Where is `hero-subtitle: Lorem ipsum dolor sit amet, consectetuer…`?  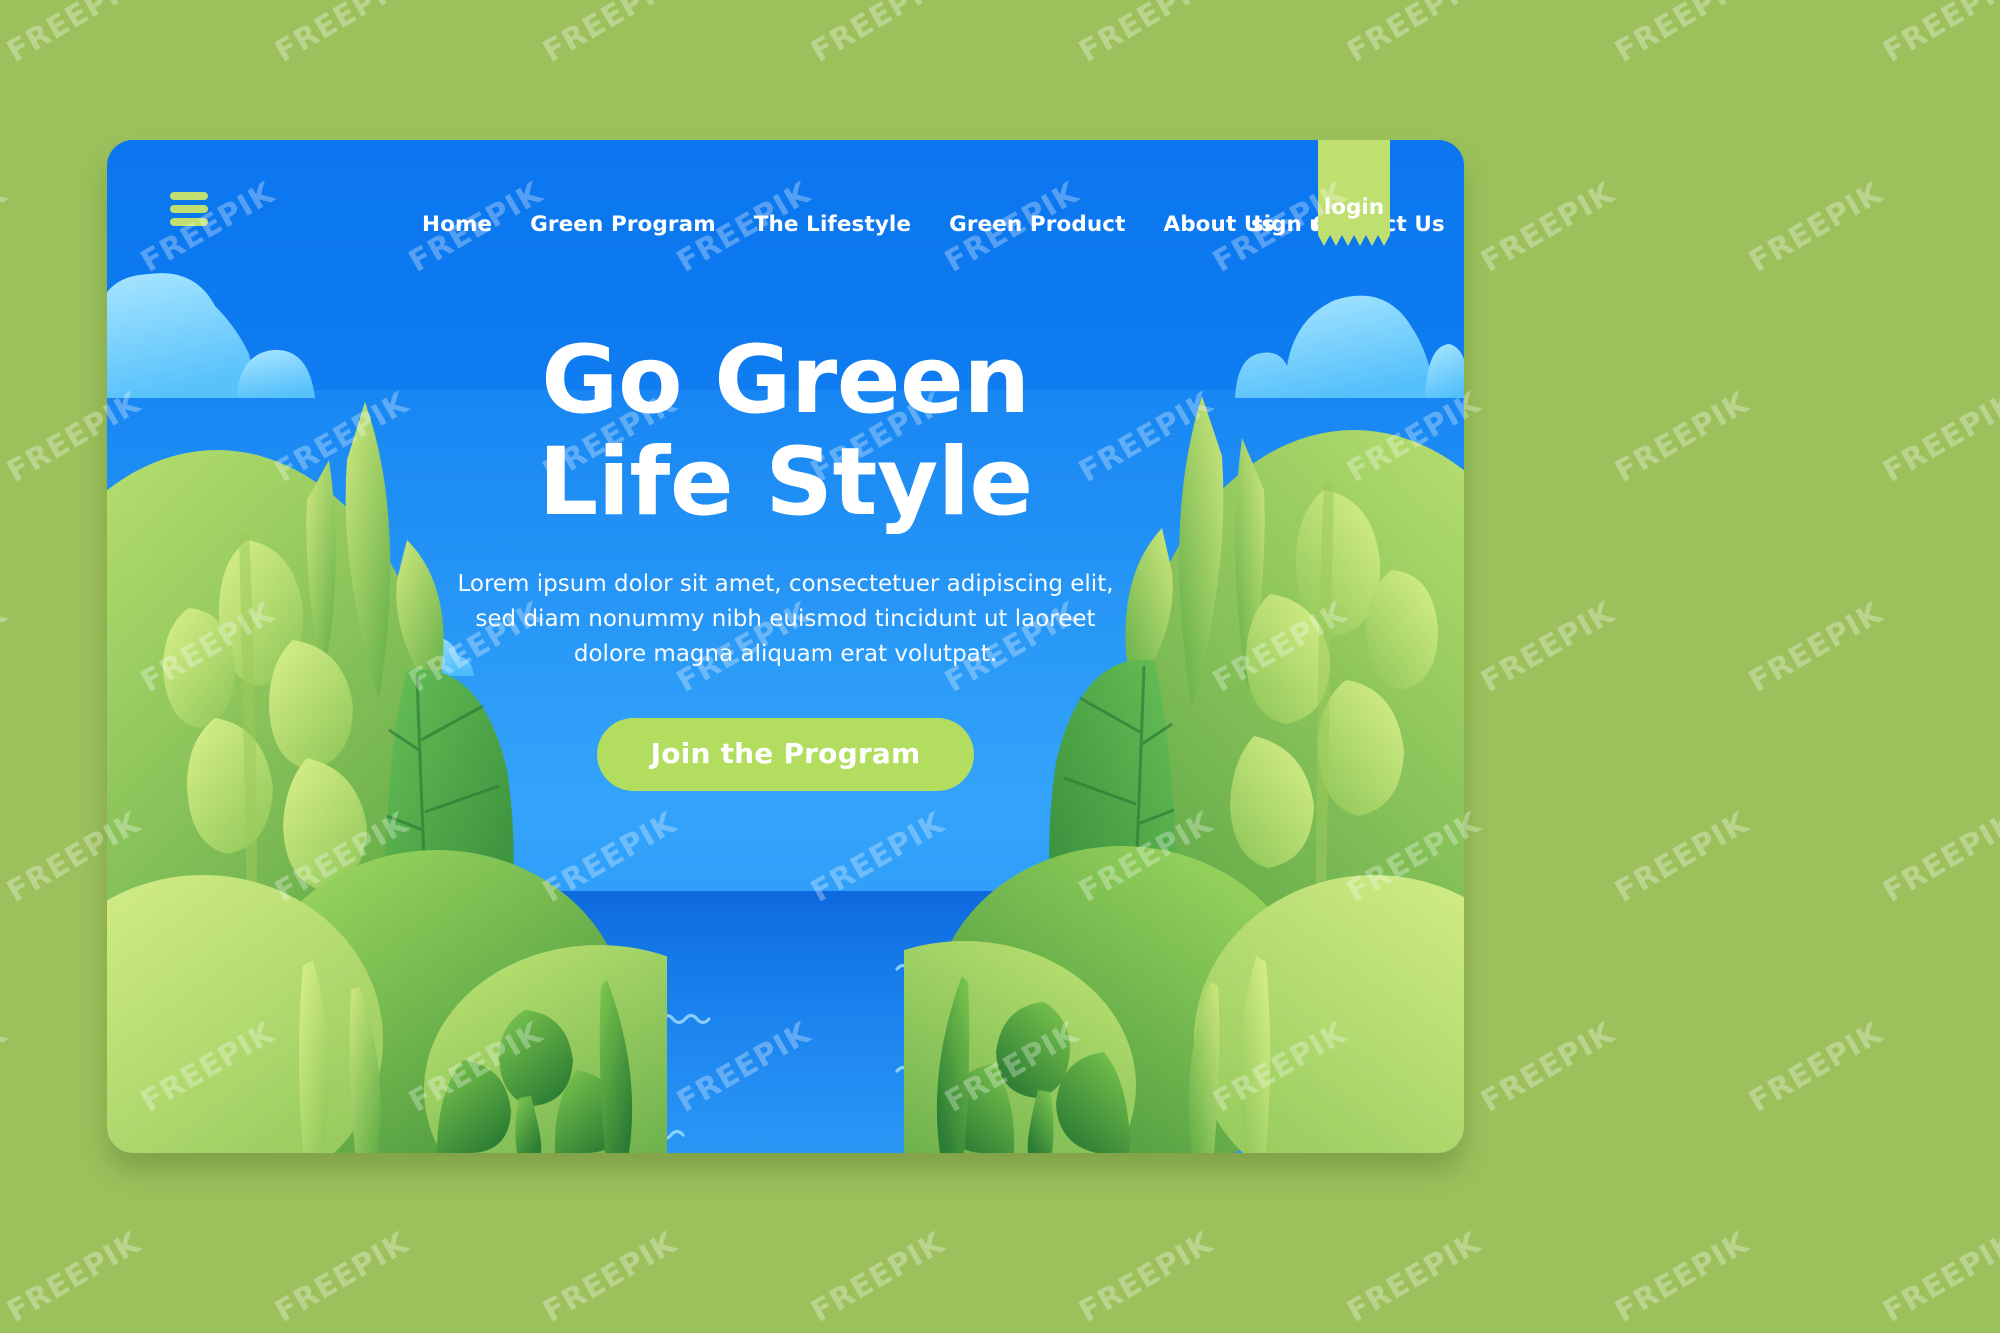 hero-subtitle: Lorem ipsum dolor sit amet, consectetuer… is located at coordinates (785, 619).